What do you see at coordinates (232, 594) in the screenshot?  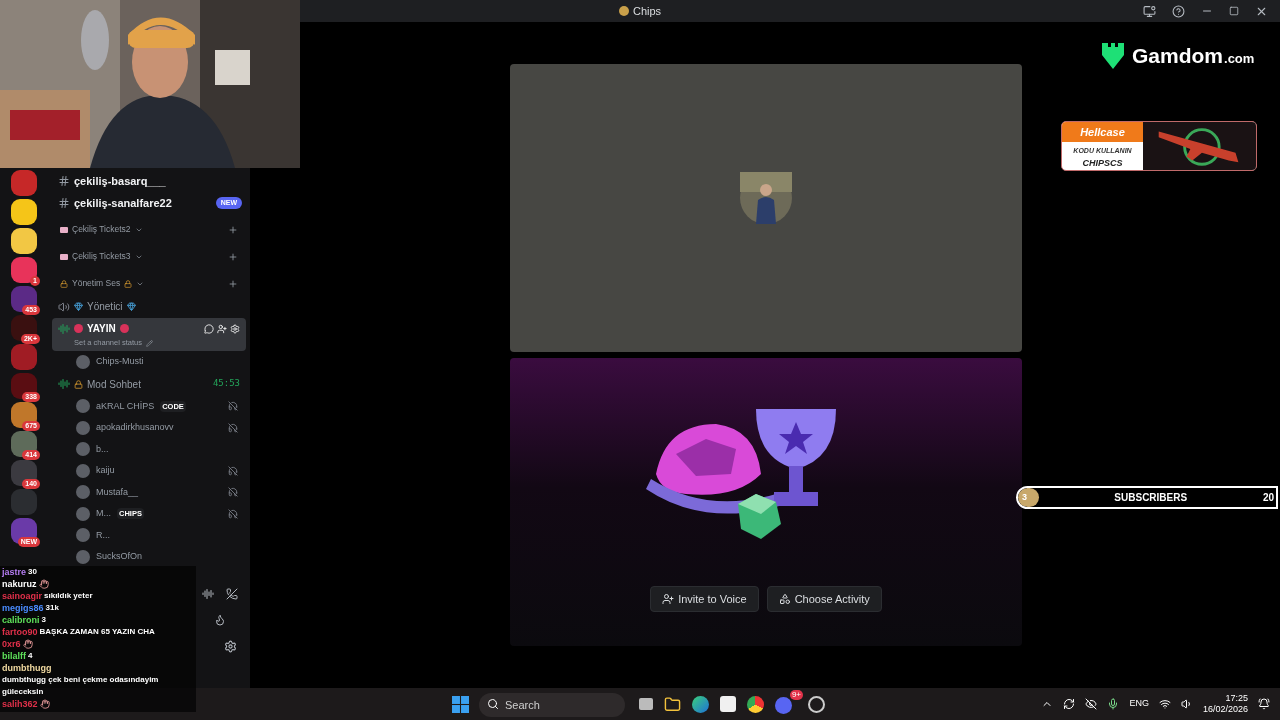 I see `disconnect-icon` at bounding box center [232, 594].